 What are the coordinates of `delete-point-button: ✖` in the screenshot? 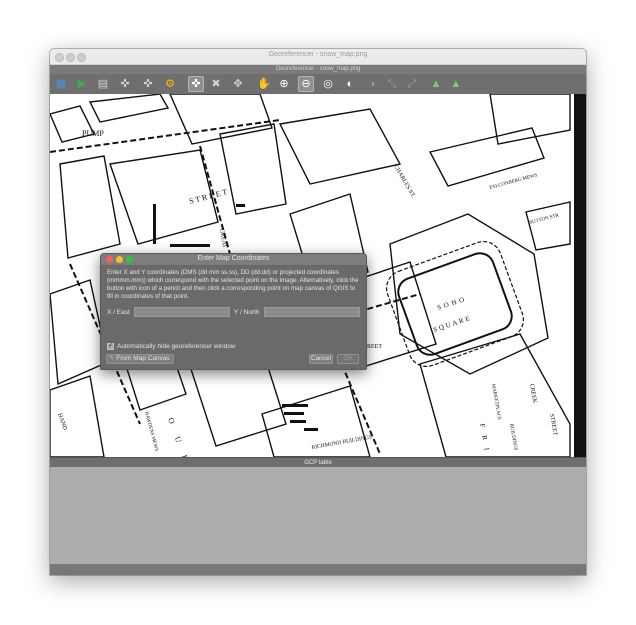 It's located at (216, 84).